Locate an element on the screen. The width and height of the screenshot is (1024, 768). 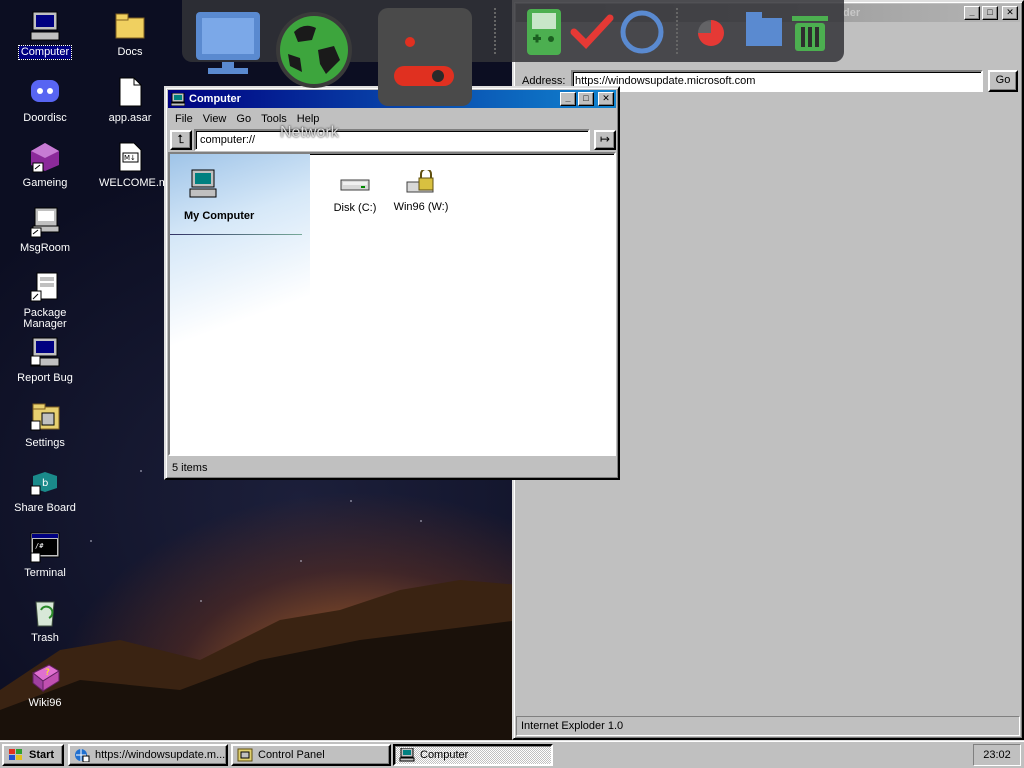
explorer-status-bar: 5 items is located at coordinates (392, 468).